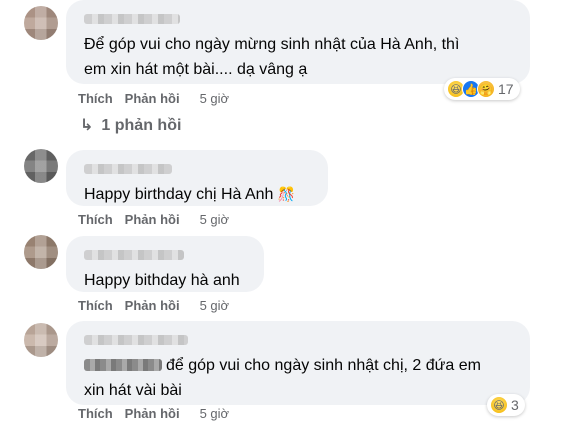 This screenshot has width=580, height=431. I want to click on reaction-count: 17, so click(506, 89).